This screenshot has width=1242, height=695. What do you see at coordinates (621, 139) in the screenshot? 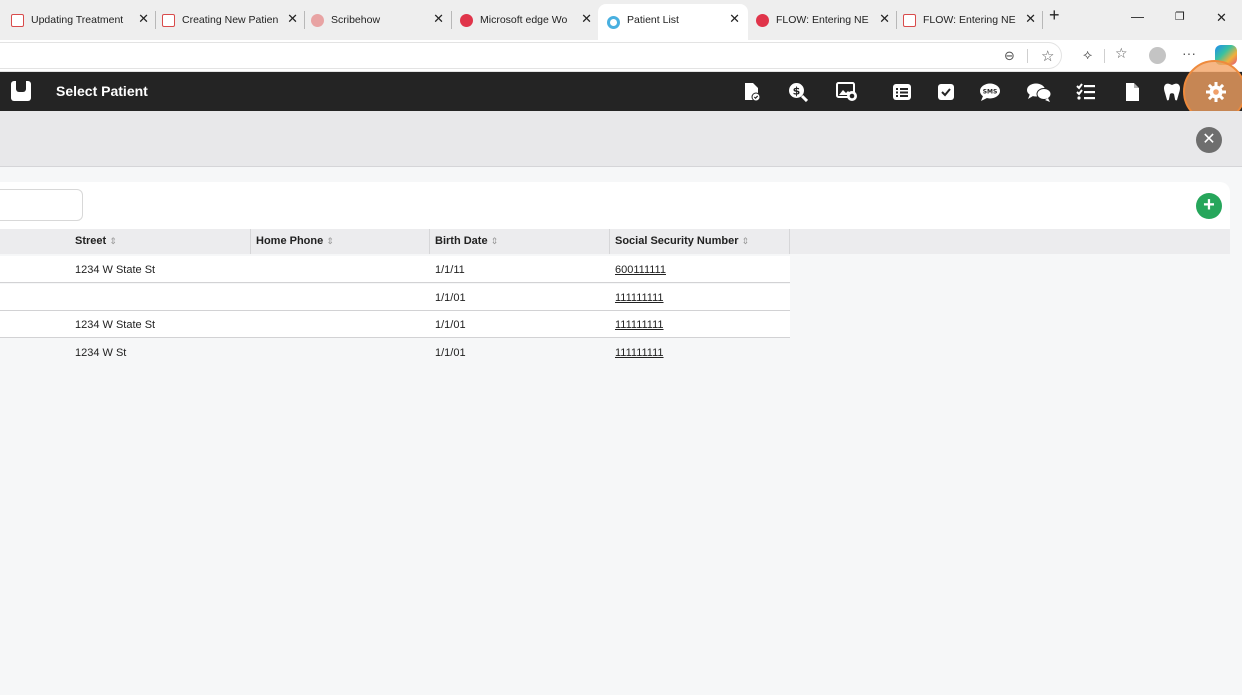
I see `sub-header` at bounding box center [621, 139].